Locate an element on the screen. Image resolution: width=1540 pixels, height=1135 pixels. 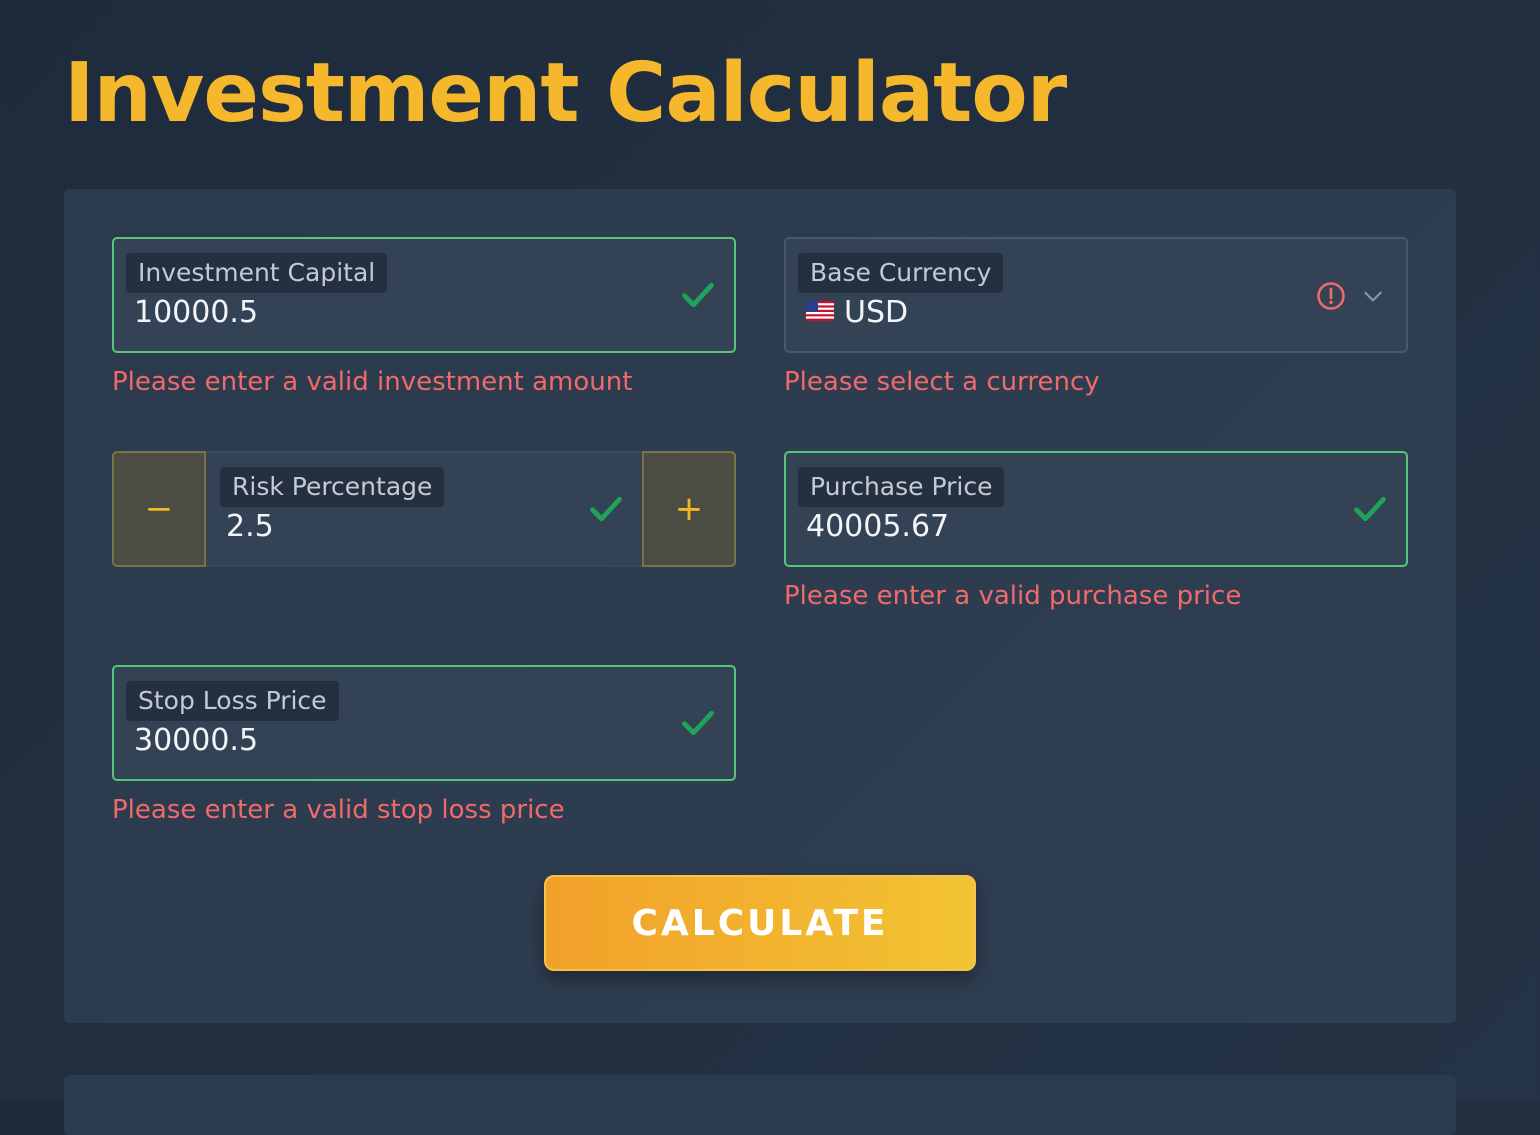
base-currency-select: Base Currency USD is located at coordinates (1096, 295).